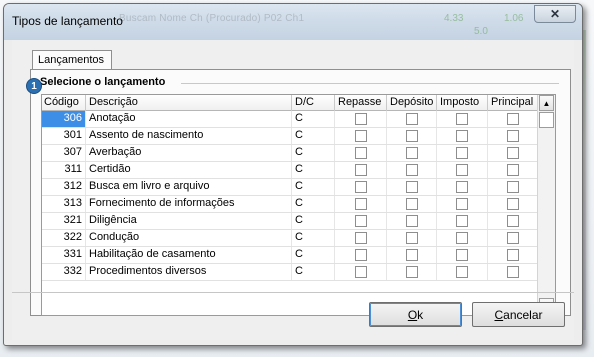 This screenshot has width=594, height=357. Describe the element at coordinates (64, 204) in the screenshot. I see `row-code: 313` at that location.